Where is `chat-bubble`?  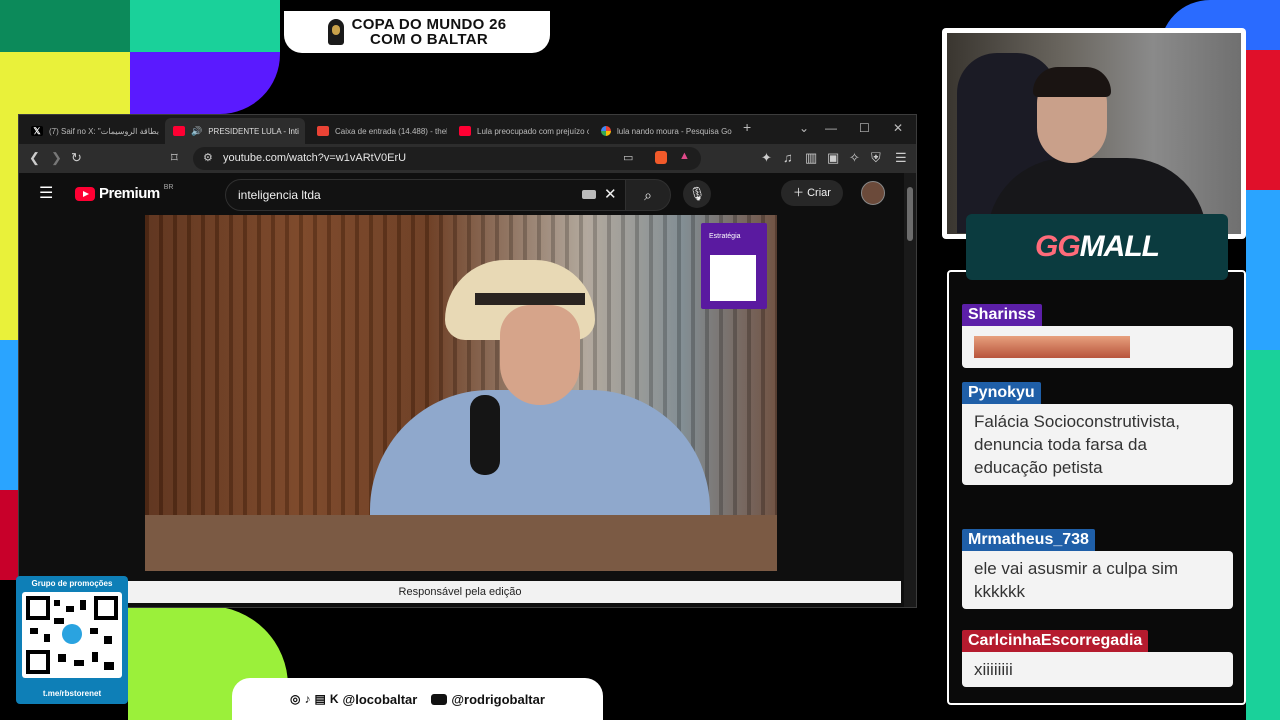 chat-bubble is located at coordinates (1097, 347).